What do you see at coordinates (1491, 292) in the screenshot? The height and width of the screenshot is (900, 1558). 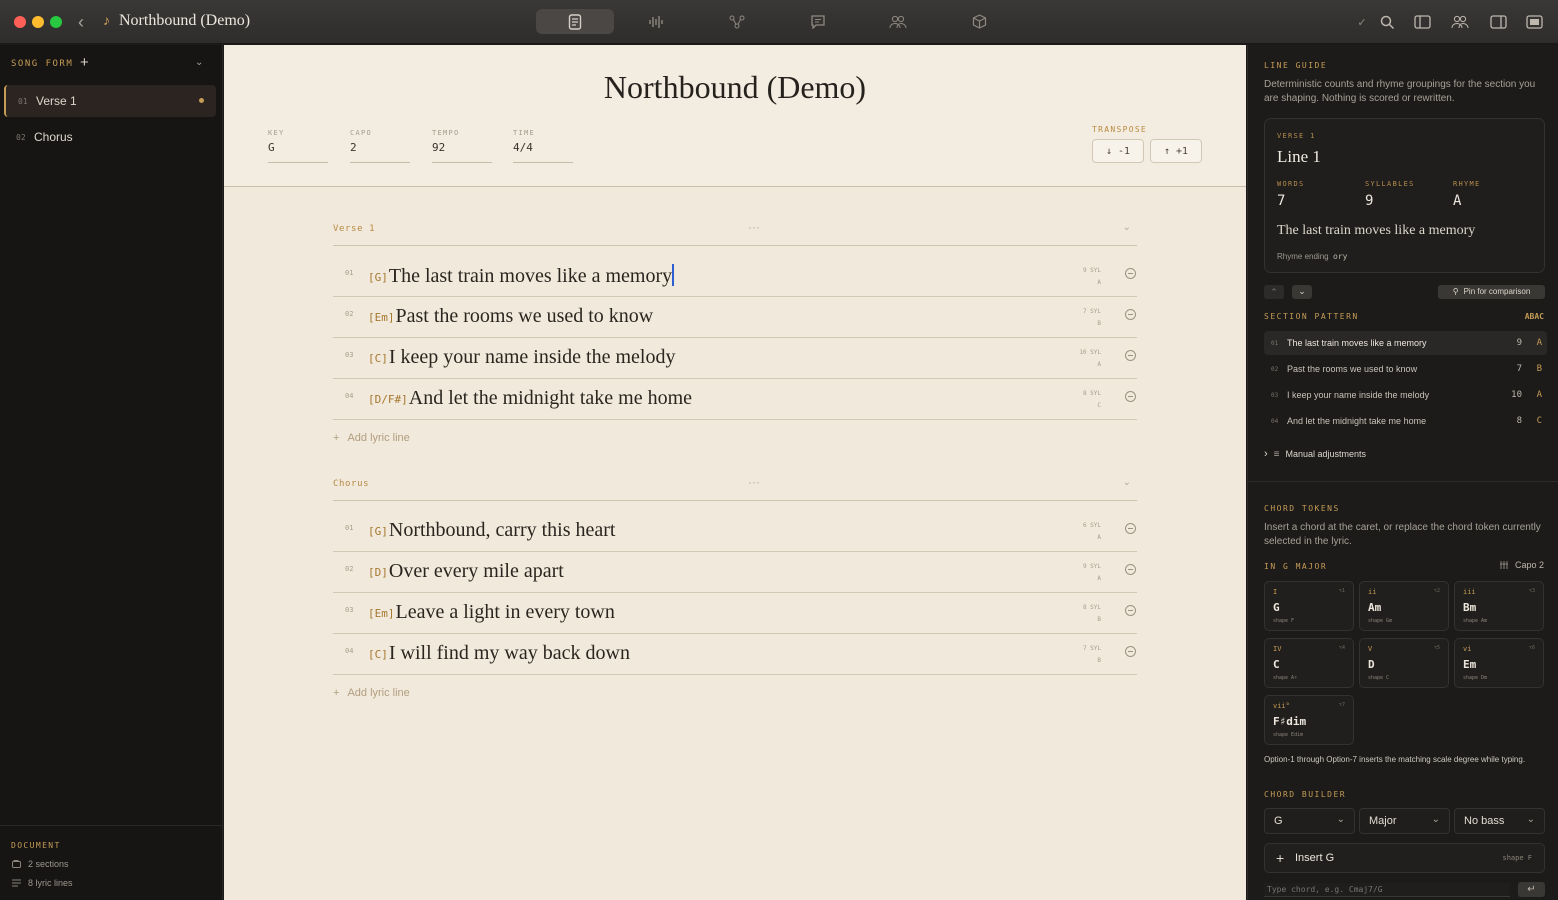 I see `pin-for-comparison-button: ⚲ Pin for comparison` at bounding box center [1491, 292].